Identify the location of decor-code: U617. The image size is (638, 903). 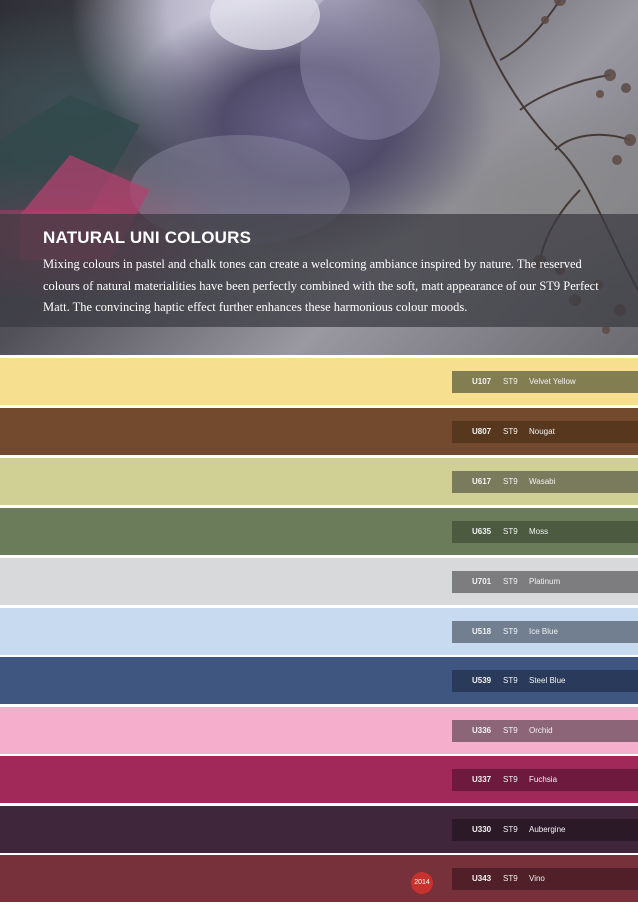
(482, 481).